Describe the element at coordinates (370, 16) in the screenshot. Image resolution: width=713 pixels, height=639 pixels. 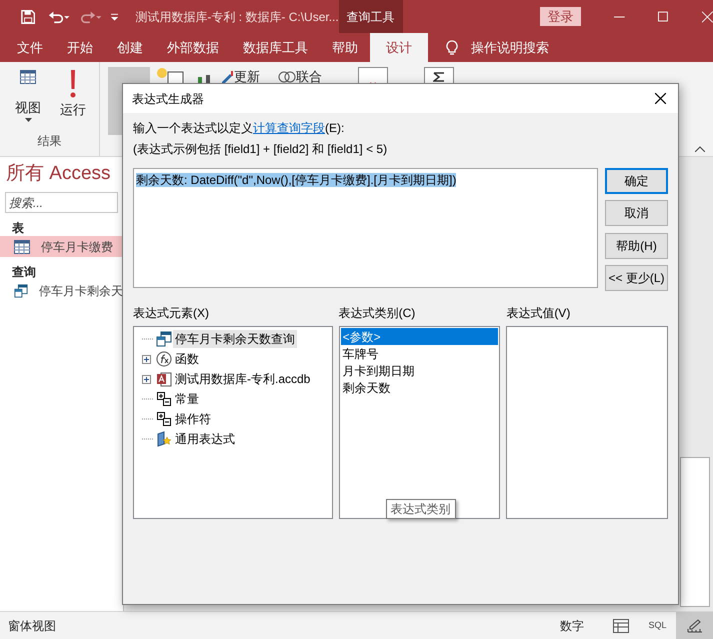
I see `context-tab-label: 查询工具` at that location.